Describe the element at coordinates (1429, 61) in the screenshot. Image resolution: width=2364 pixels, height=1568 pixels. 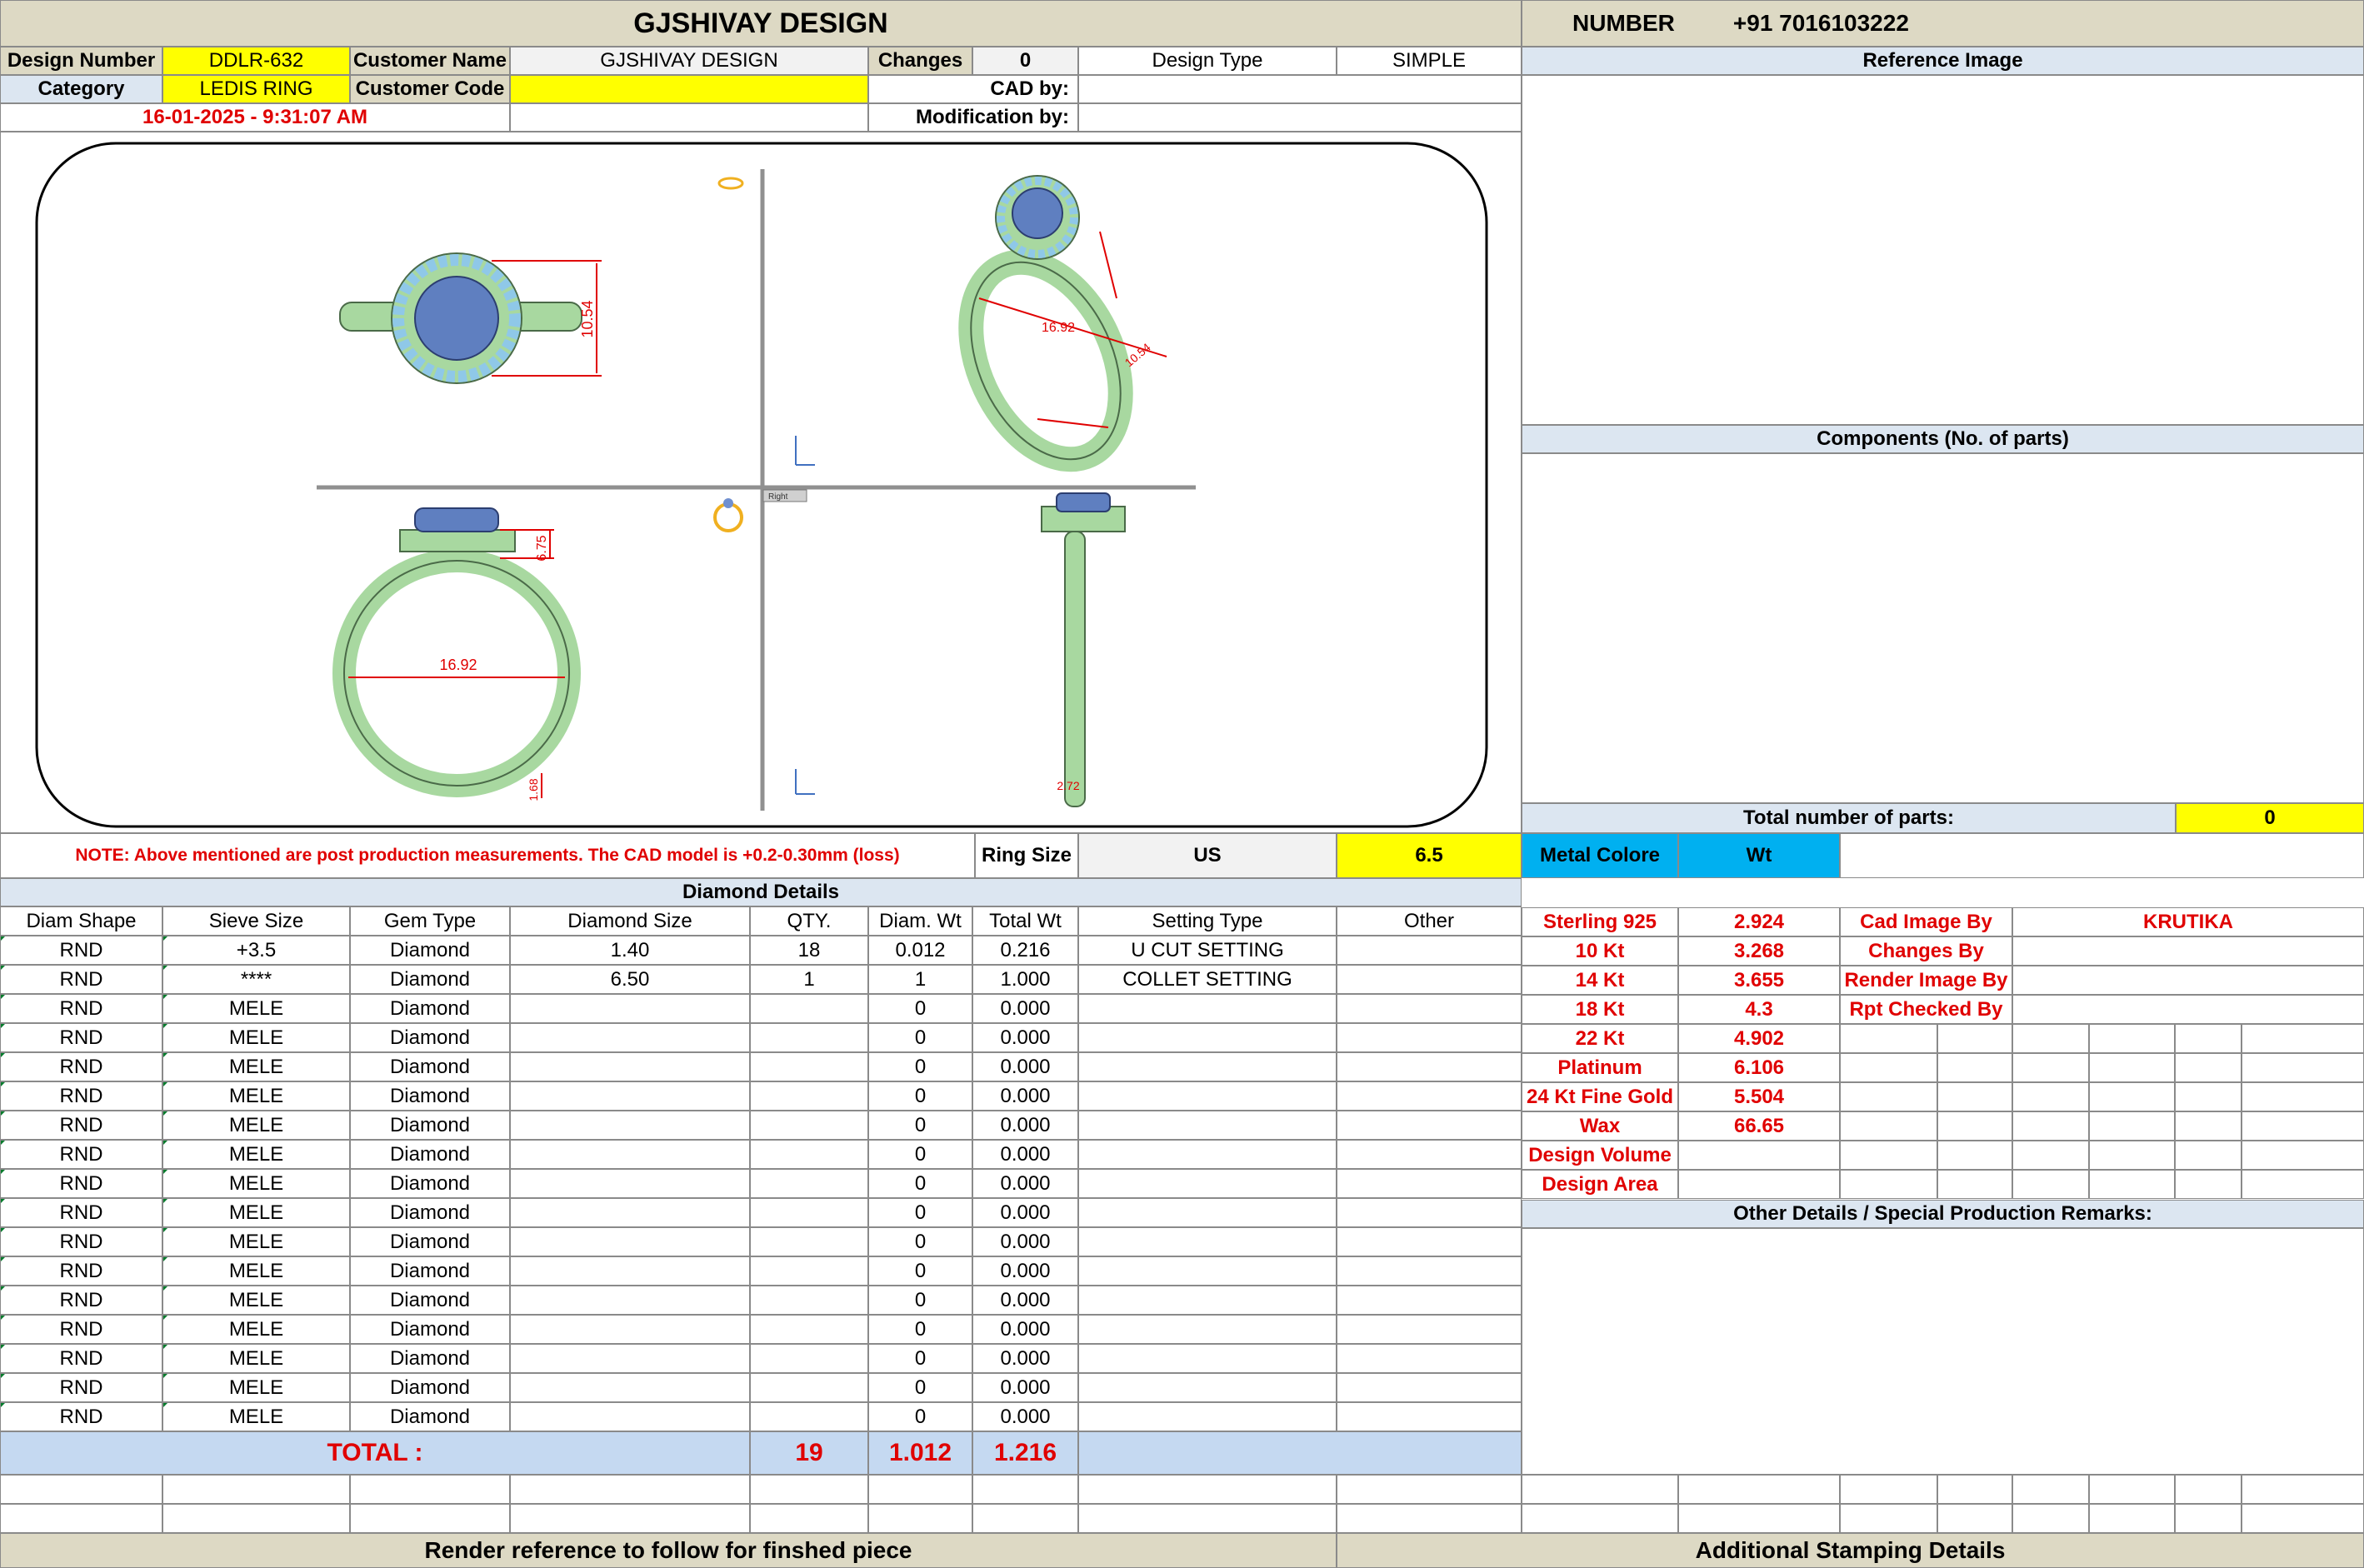
I see `design-type-value: SIMPLE` at that location.